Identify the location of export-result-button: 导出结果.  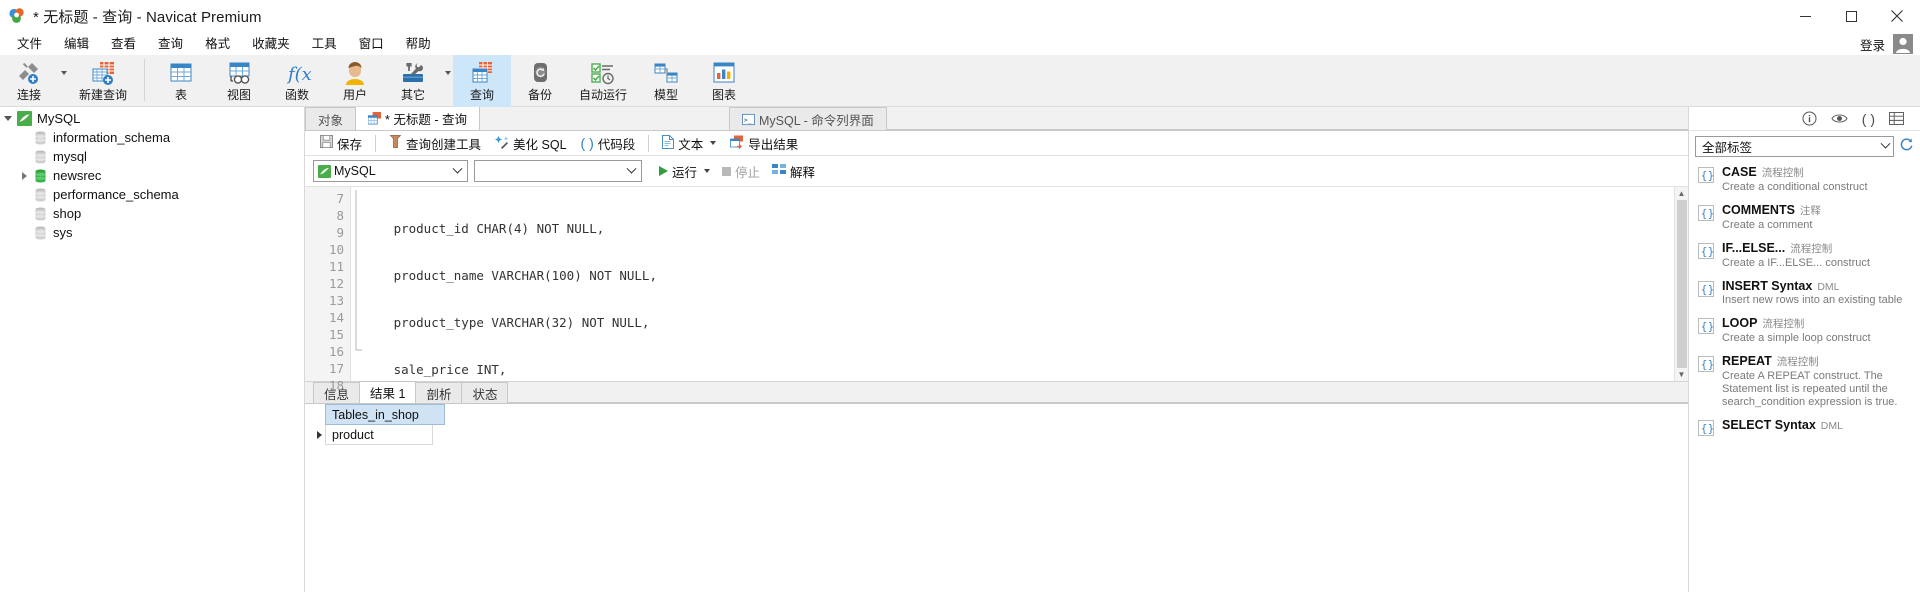
(764, 143).